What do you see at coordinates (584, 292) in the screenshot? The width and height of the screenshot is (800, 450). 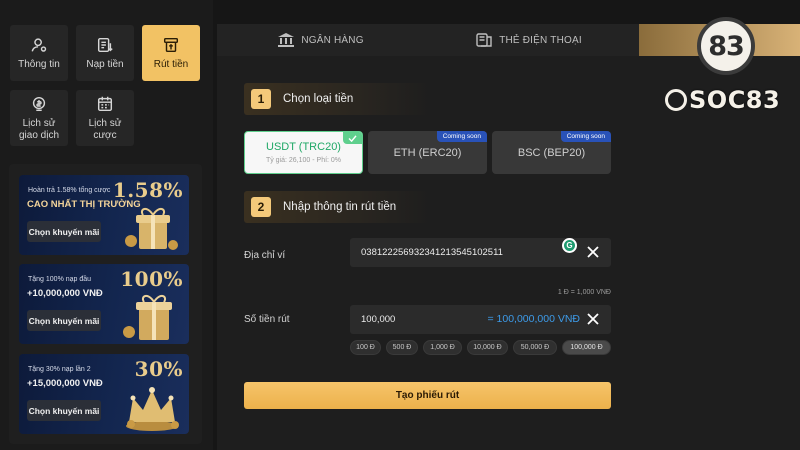 I see `exchange-rate-note: 1 Đ = 1,000 VNĐ` at bounding box center [584, 292].